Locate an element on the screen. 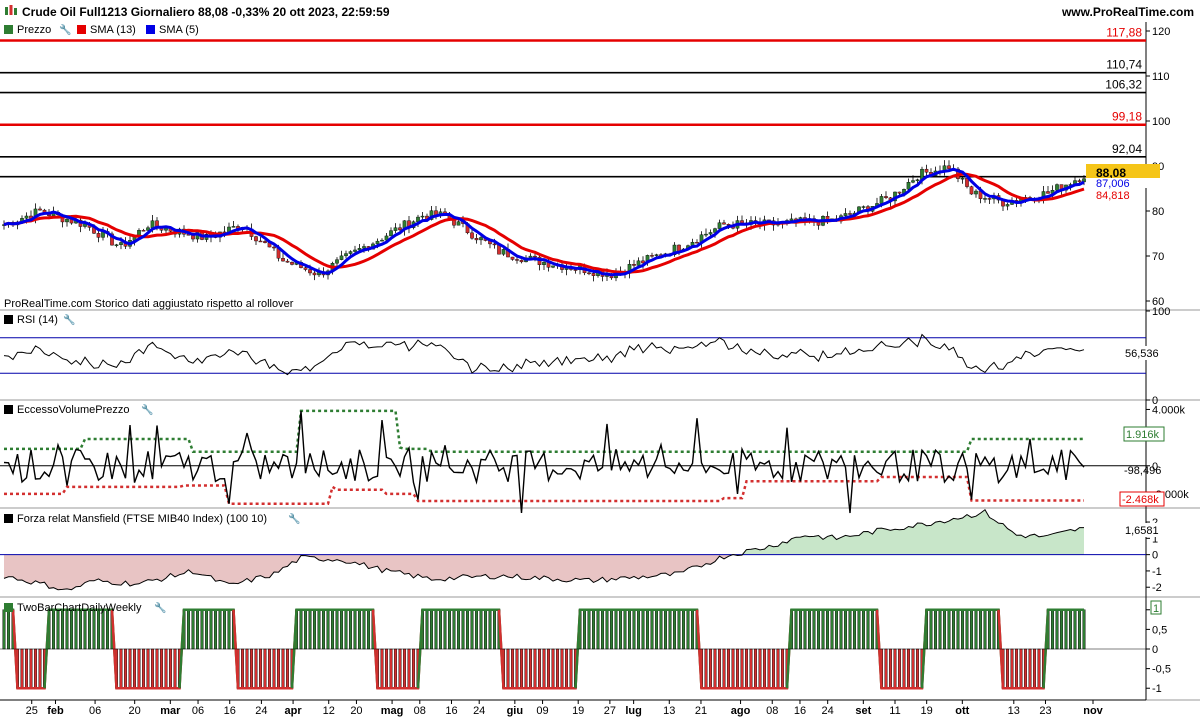  y-tick-label: 0,5 is located at coordinates (1159, 630).